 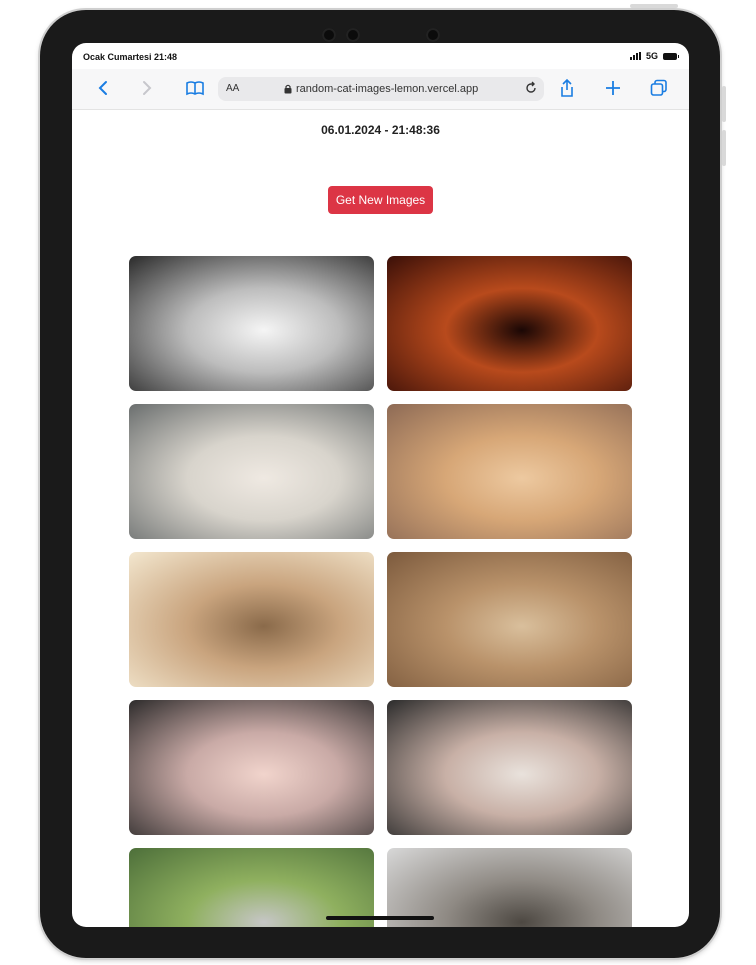 What do you see at coordinates (724, 104) in the screenshot?
I see `volume-up-button` at bounding box center [724, 104].